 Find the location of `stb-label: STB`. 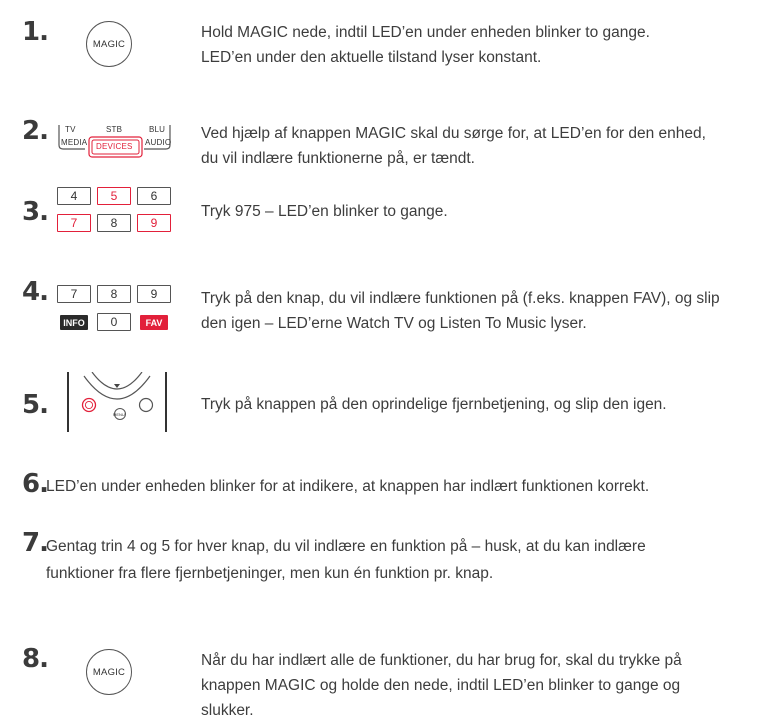

stb-label: STB is located at coordinates (114, 129).